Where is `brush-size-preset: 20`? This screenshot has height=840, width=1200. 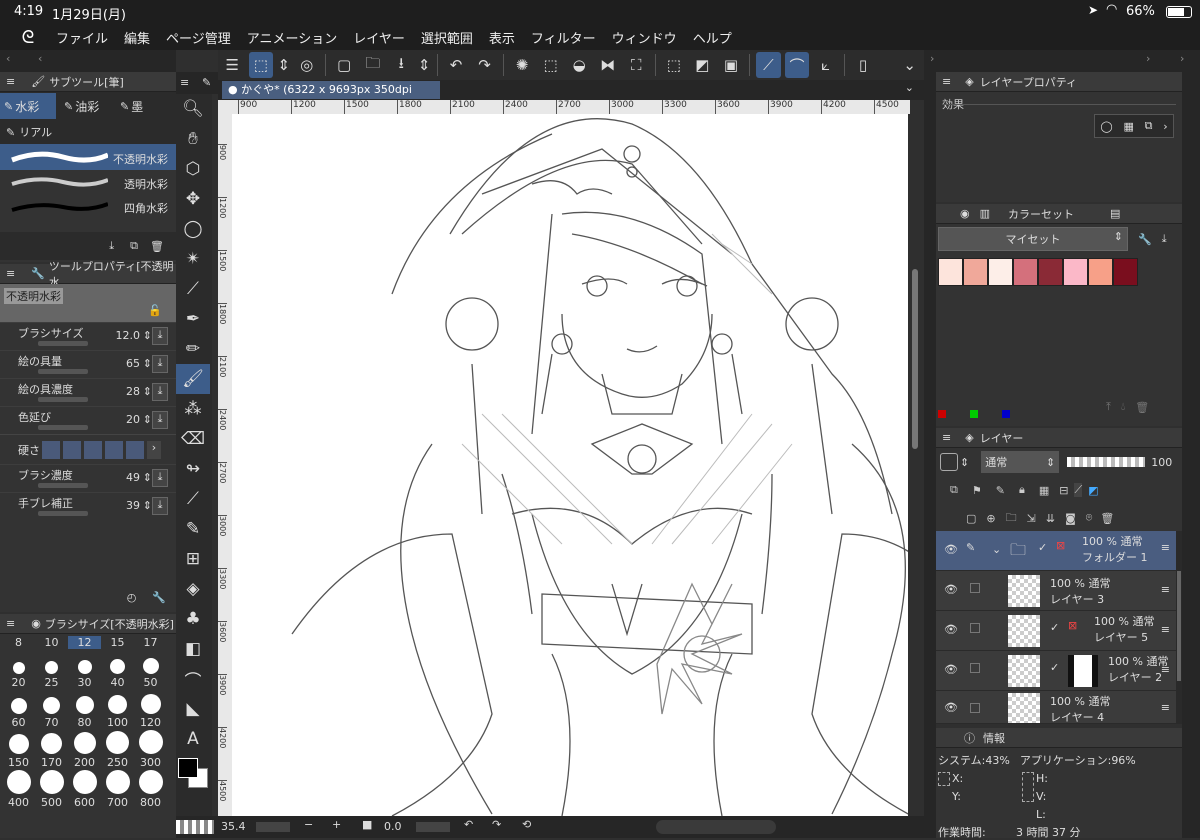 brush-size-preset: 20 is located at coordinates (18, 670).